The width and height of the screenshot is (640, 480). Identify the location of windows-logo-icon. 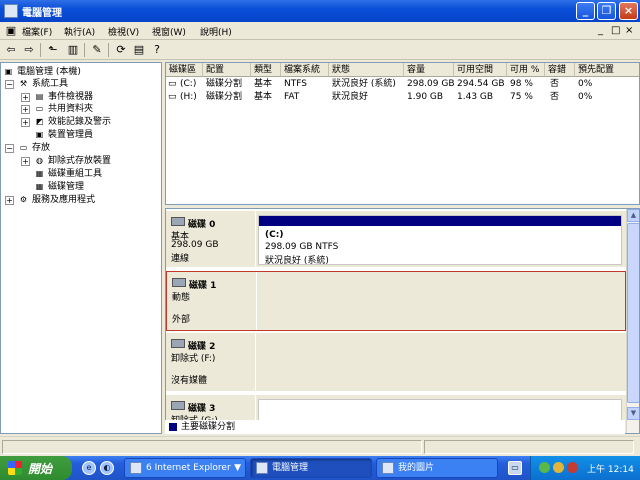
(15, 468).